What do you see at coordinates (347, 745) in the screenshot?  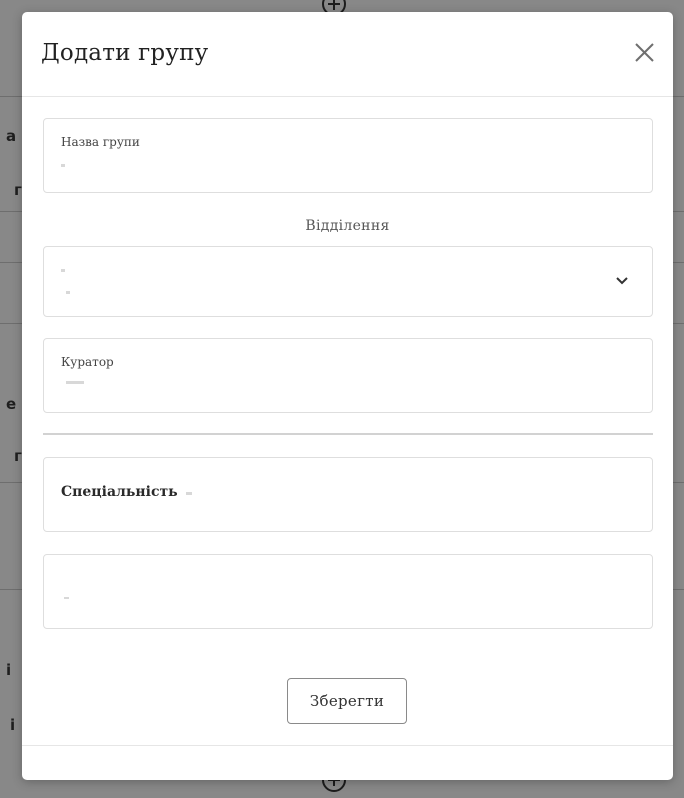 I see `dialog-footer-divider` at bounding box center [347, 745].